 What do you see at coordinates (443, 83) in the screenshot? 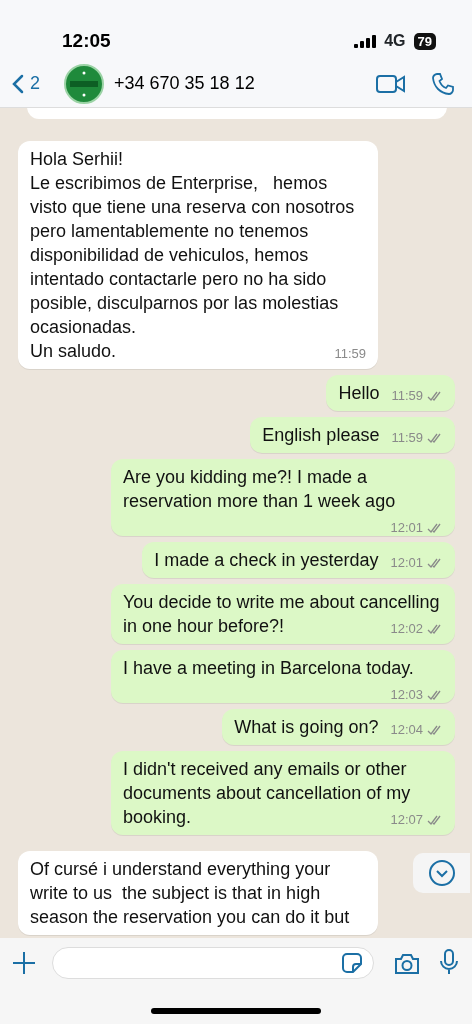
I see `phone-icon` at bounding box center [443, 83].